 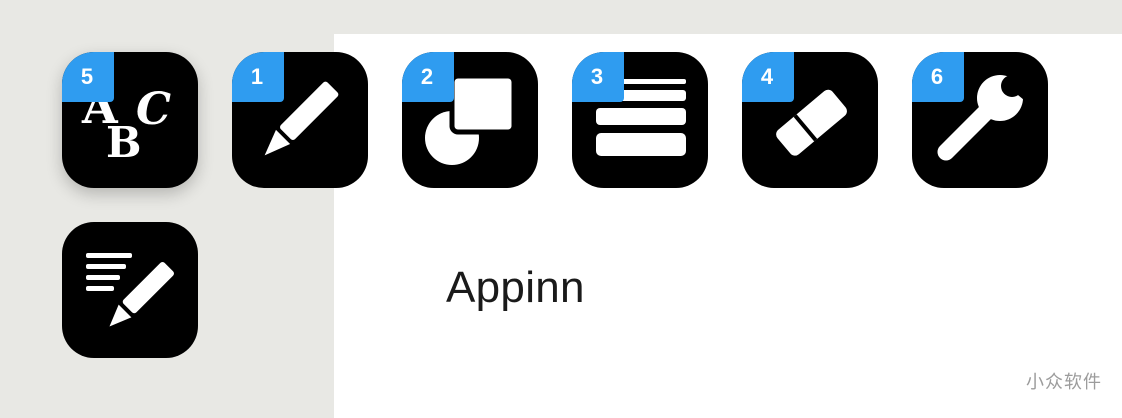 What do you see at coordinates (258, 77) in the screenshot?
I see `shortcut-badge: 1` at bounding box center [258, 77].